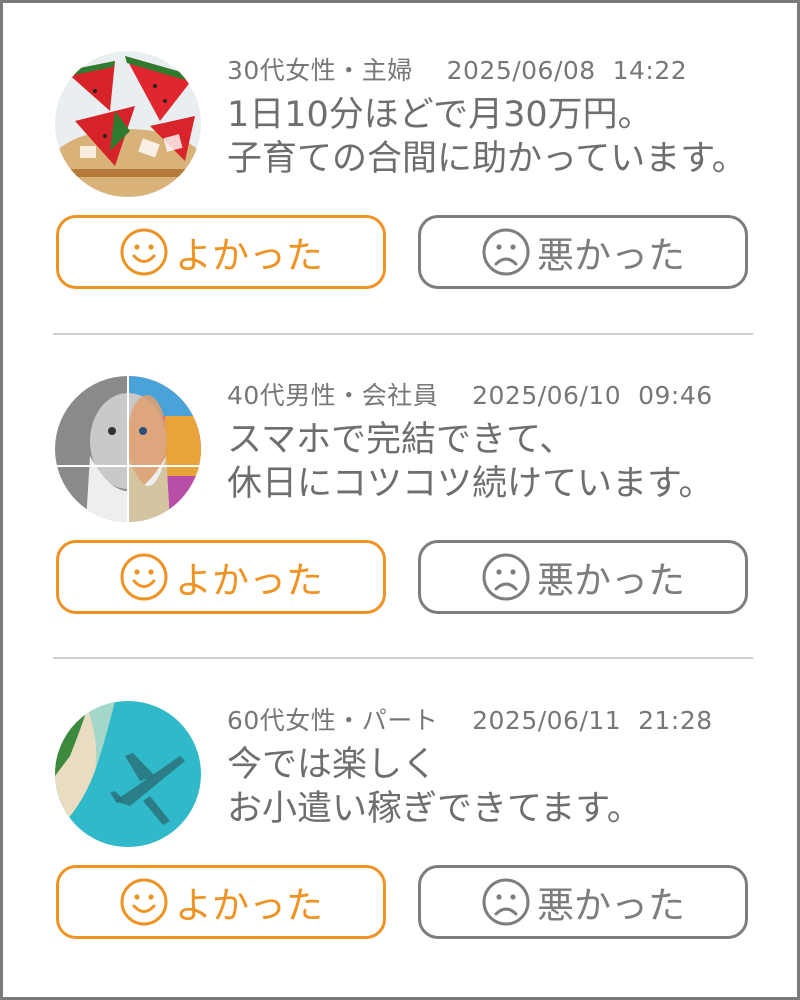 The image size is (800, 1000). I want to click on beach-avatar-icon, so click(128, 774).